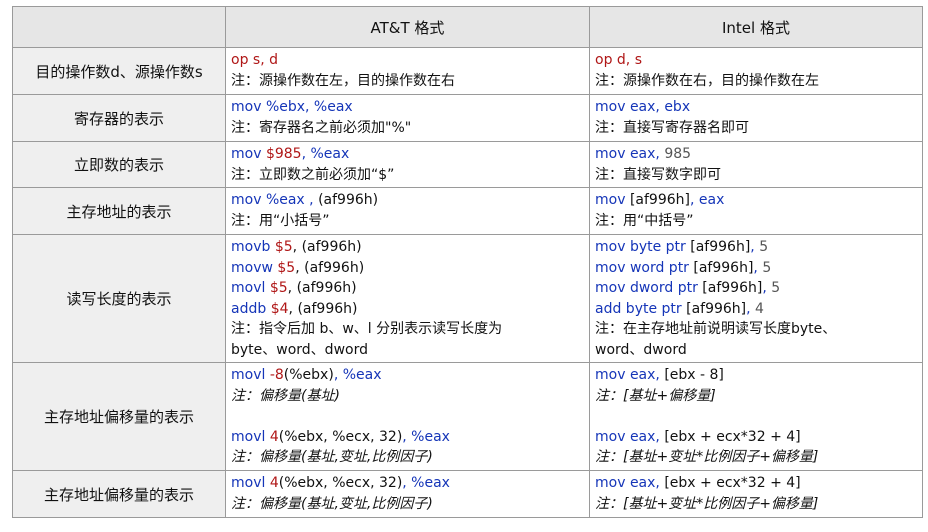  Describe the element at coordinates (707, 80) in the screenshot. I see `note-text: 注：源操作数在右，目的操作数在左` at that location.